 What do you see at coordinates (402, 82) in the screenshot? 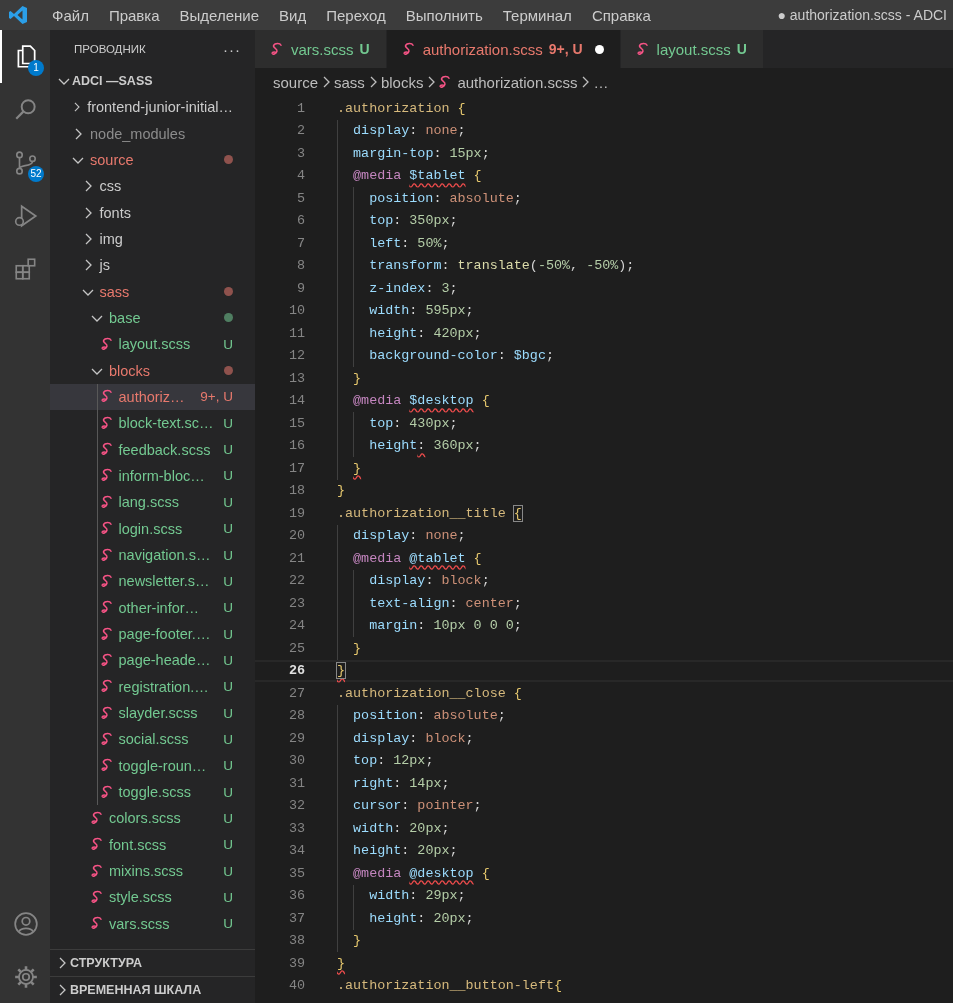
I see `breadcrumb-item: blocks` at bounding box center [402, 82].